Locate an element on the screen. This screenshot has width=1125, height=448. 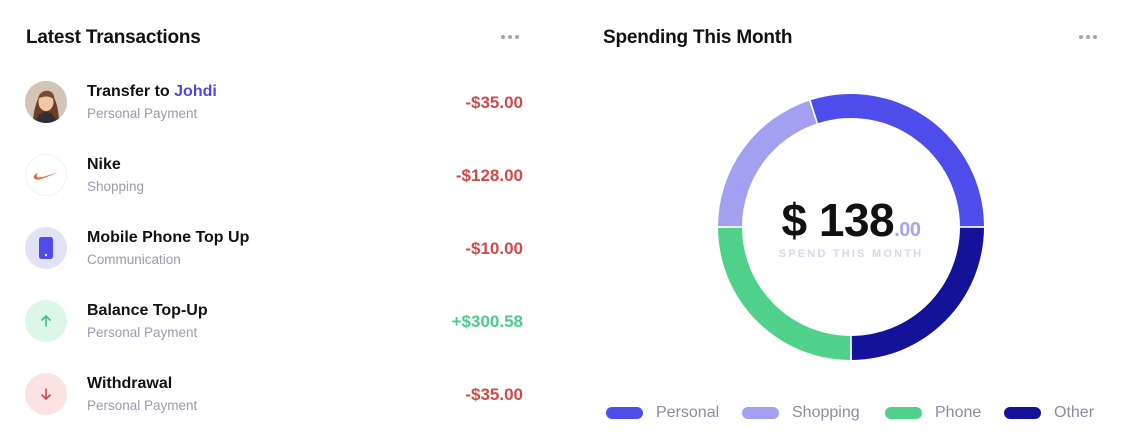
legend-label: Other is located at coordinates (1074, 412).